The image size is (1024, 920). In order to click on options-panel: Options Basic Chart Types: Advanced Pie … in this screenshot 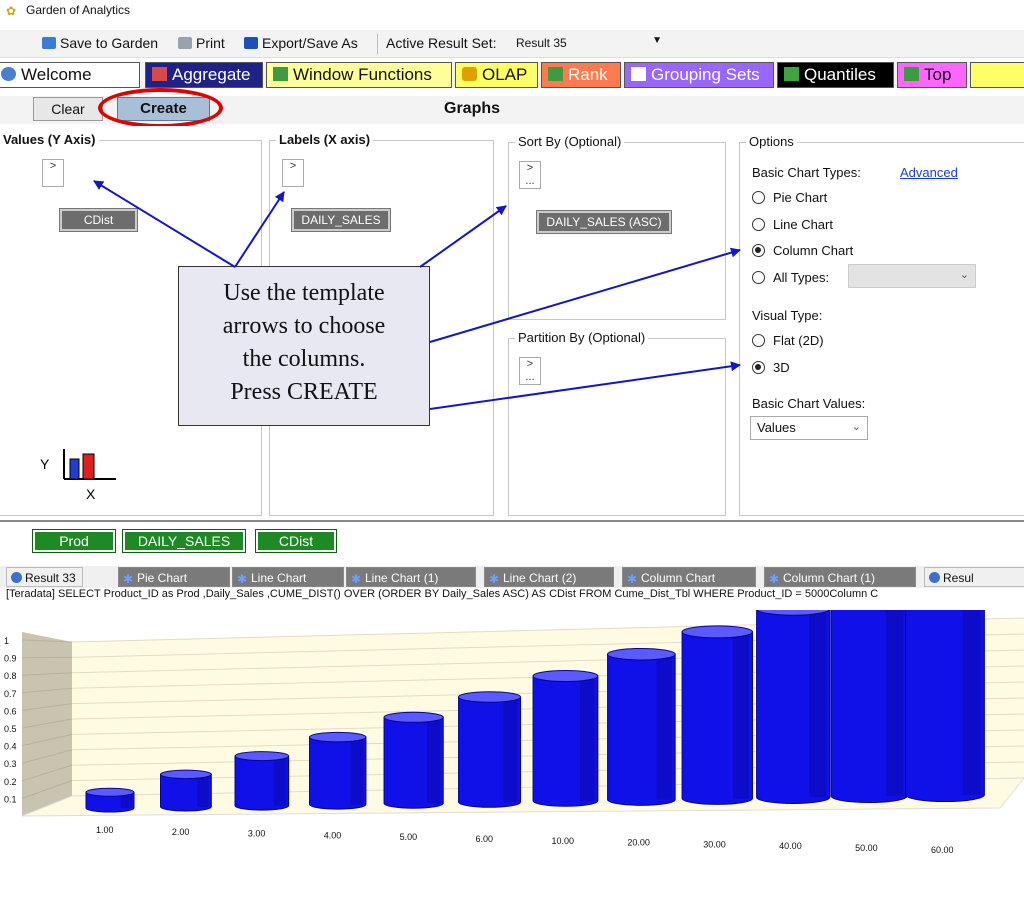, I will do `click(881, 325)`.